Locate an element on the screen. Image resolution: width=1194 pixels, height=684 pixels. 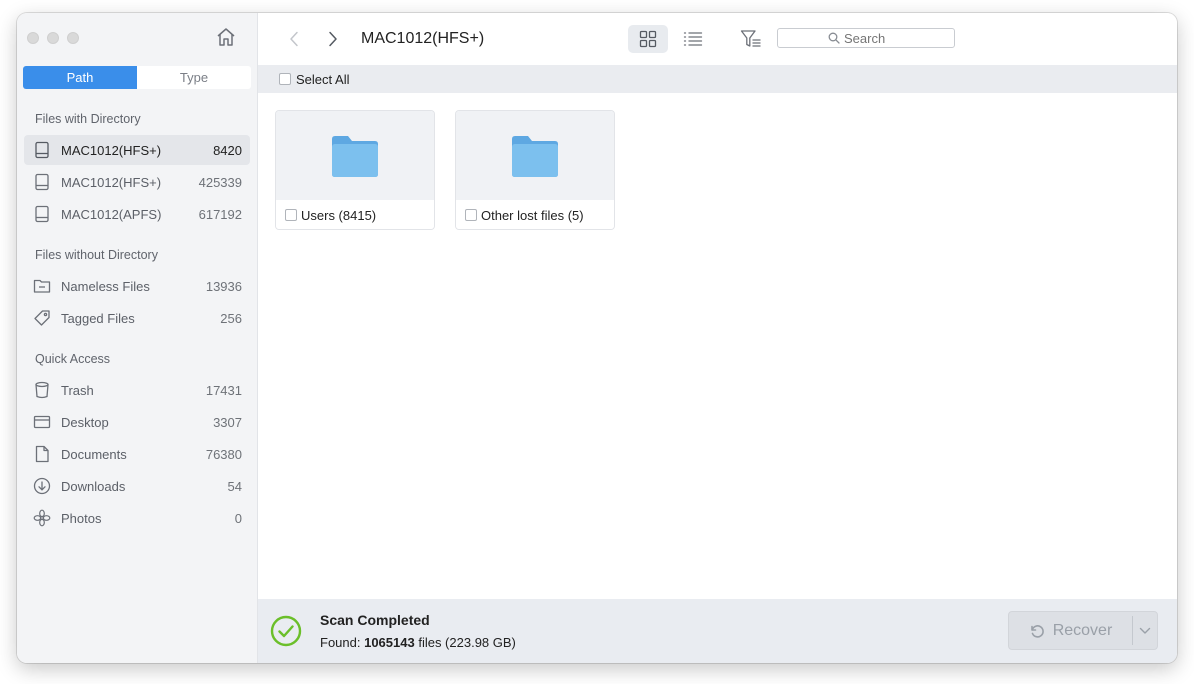
folder-label: Users (8415) is located at coordinates (339, 215).